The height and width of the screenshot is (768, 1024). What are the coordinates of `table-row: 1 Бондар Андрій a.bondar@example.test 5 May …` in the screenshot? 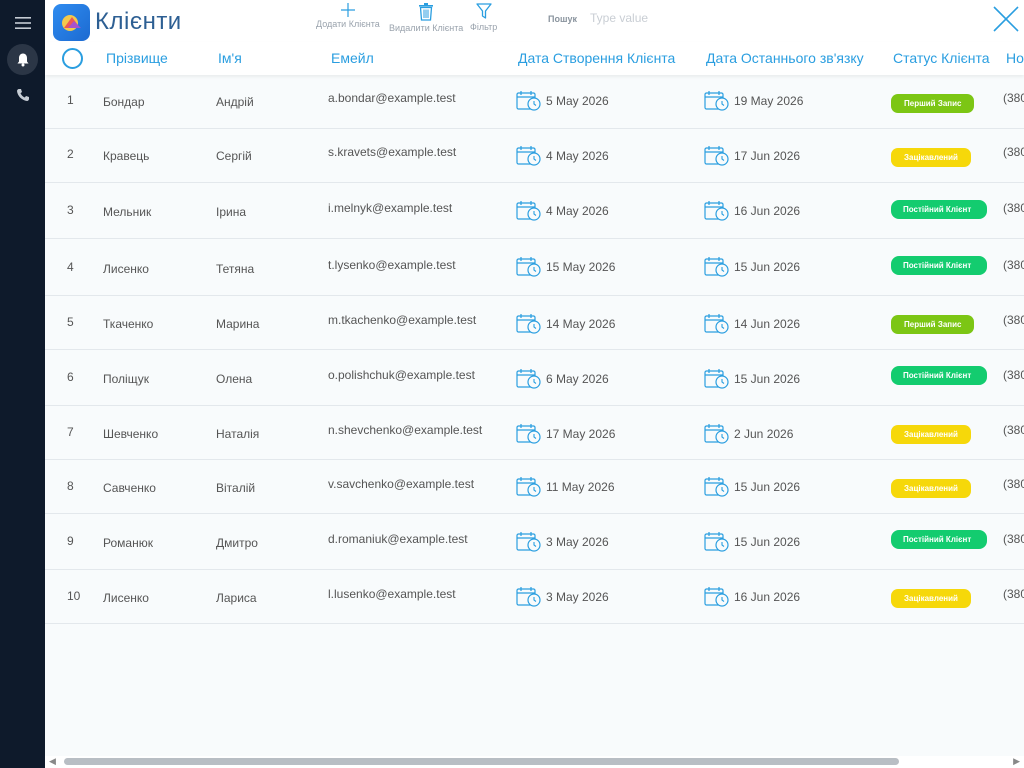 It's located at (534, 102).